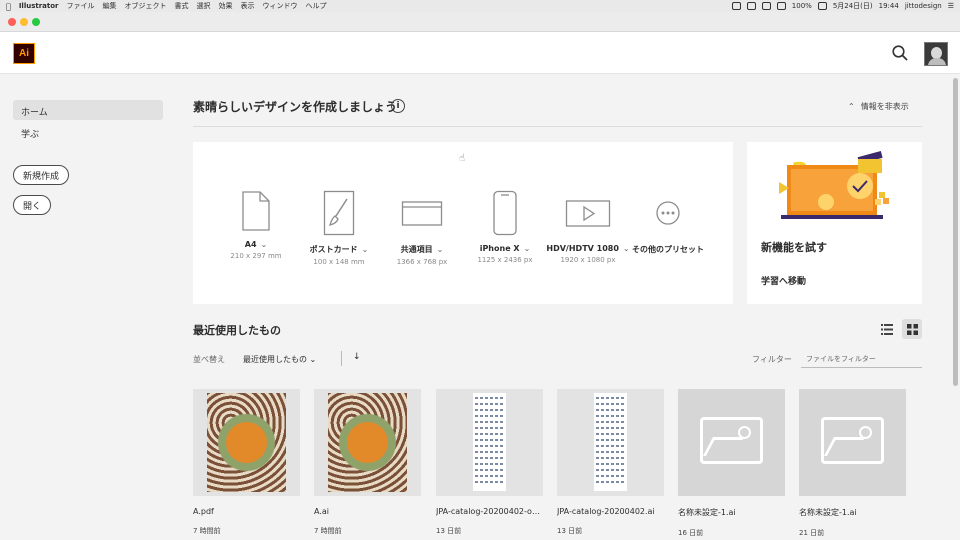 Image resolution: width=960 pixels, height=540 pixels. Describe the element at coordinates (766, 6) in the screenshot. I see `bluetooth-icon` at that location.